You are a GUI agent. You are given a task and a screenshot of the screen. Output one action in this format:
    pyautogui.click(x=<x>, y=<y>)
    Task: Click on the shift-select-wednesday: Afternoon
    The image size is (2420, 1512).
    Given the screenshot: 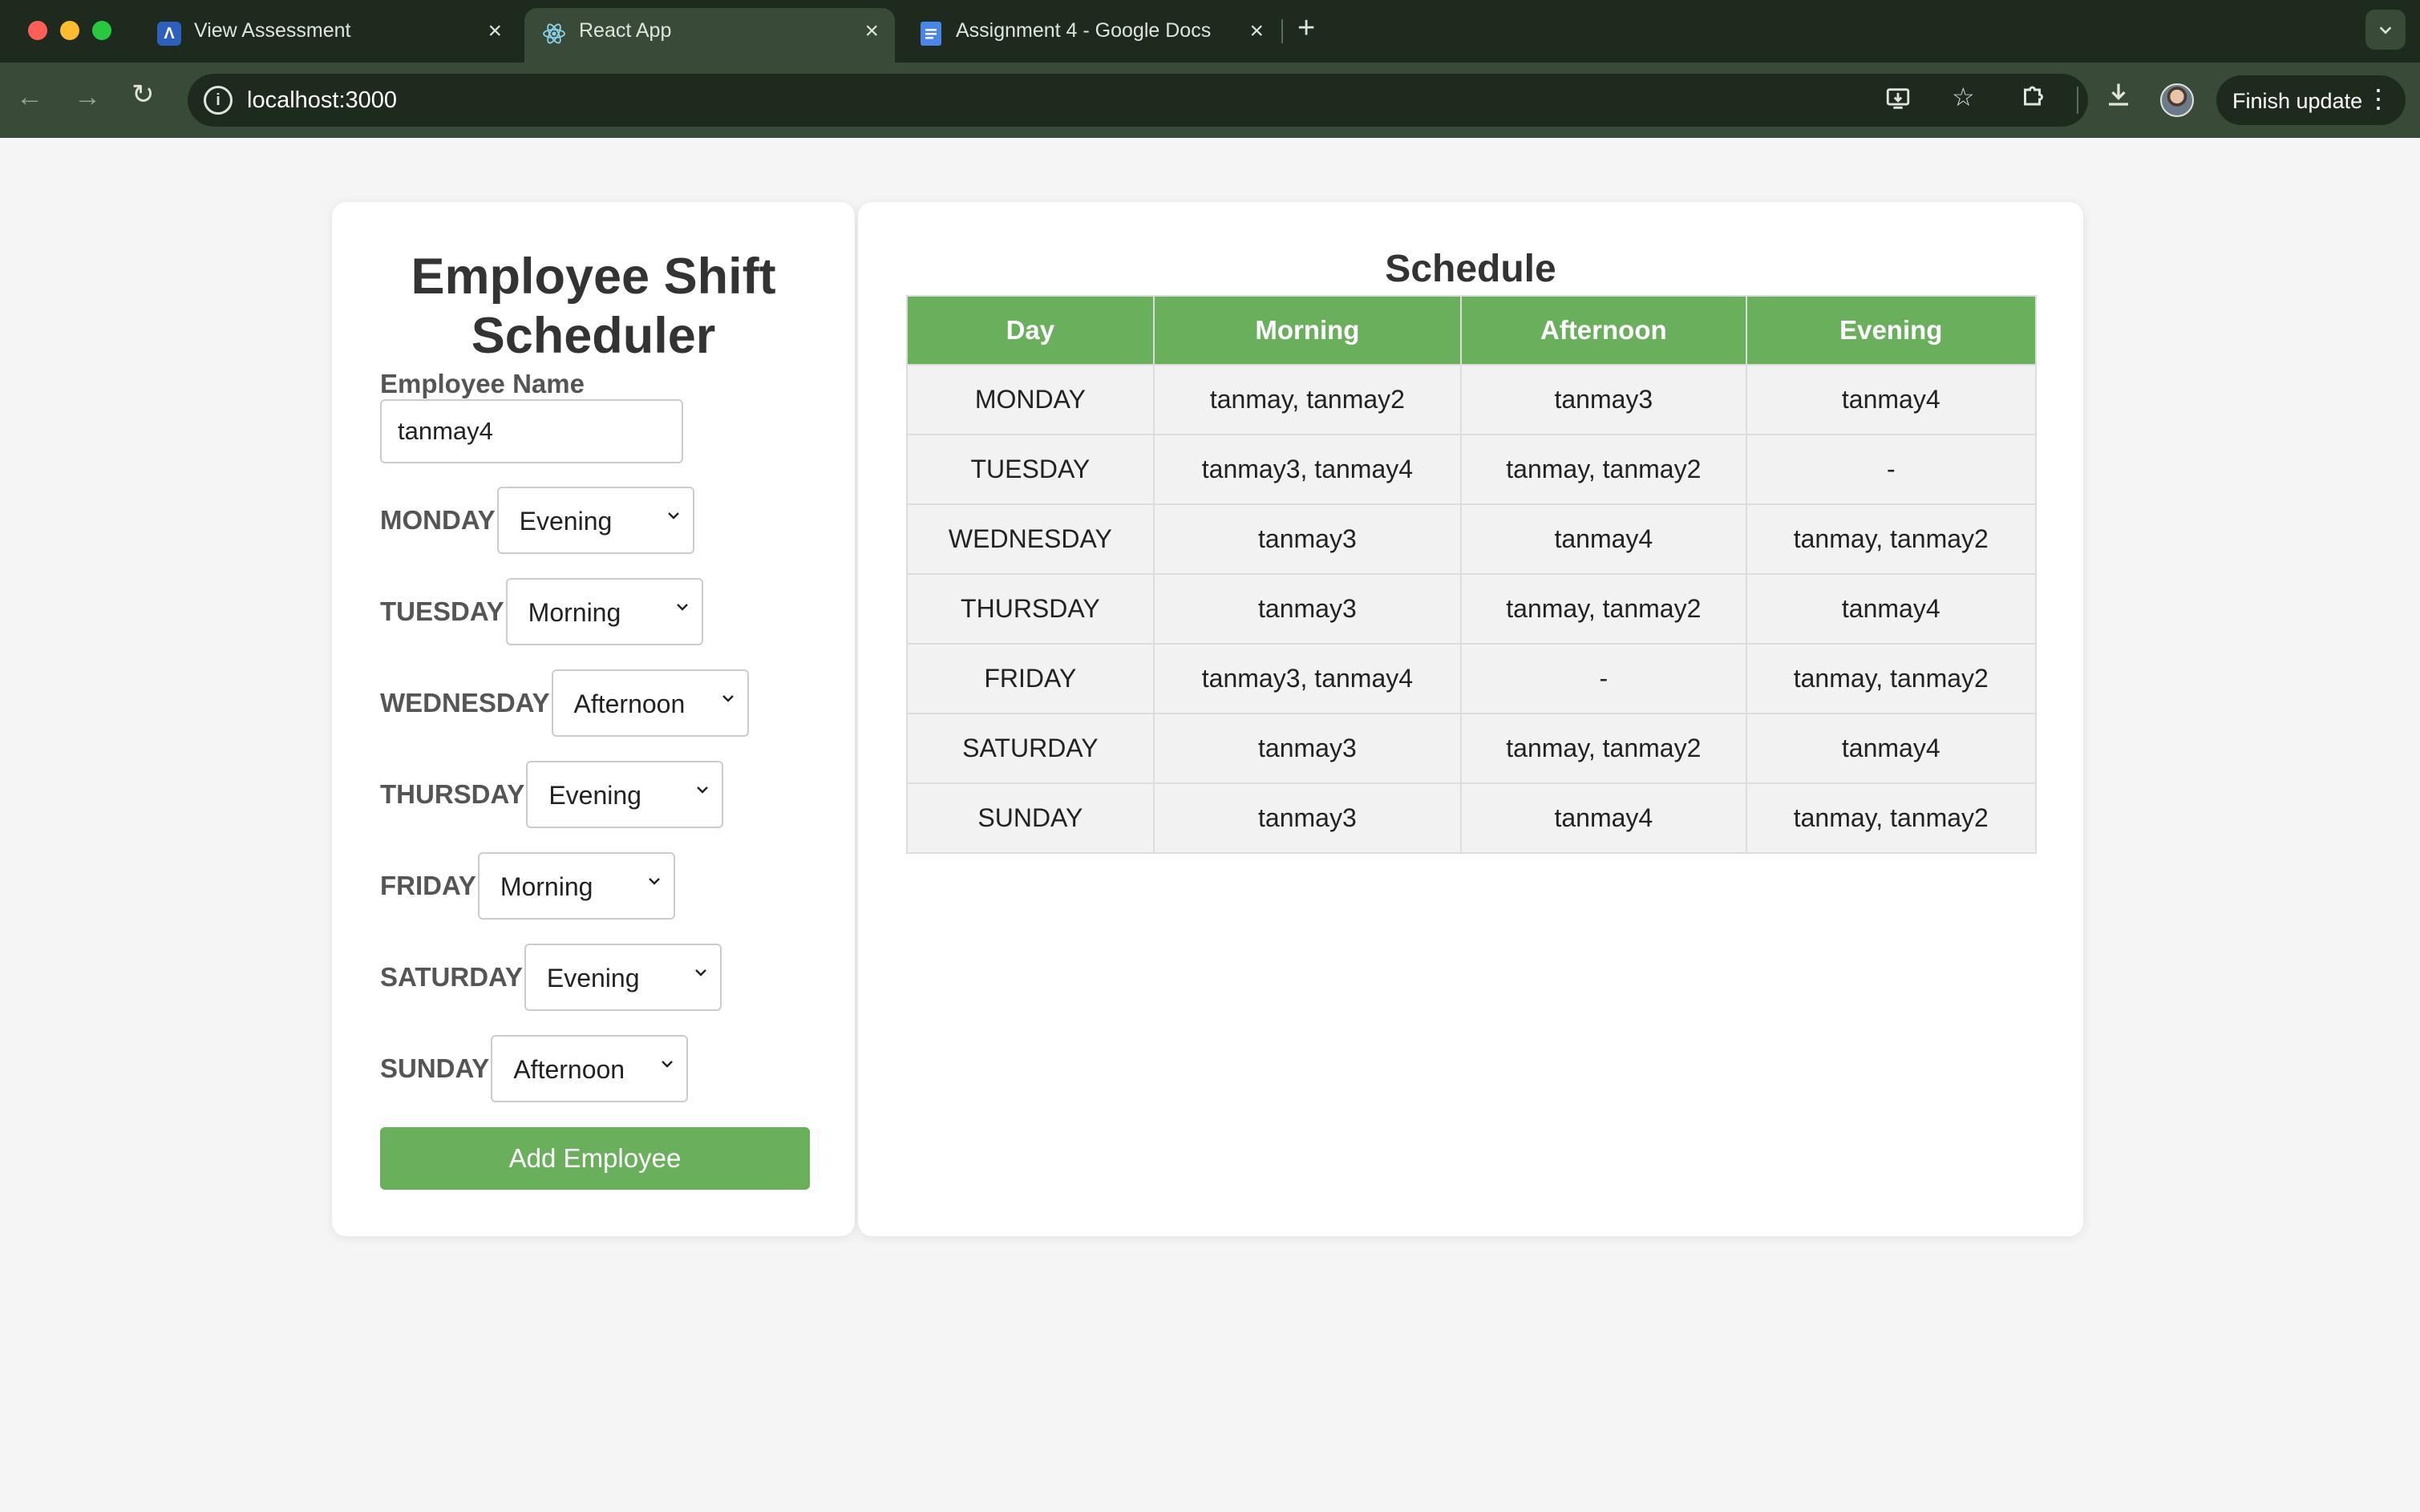 What is the action you would take?
    pyautogui.click(x=650, y=703)
    